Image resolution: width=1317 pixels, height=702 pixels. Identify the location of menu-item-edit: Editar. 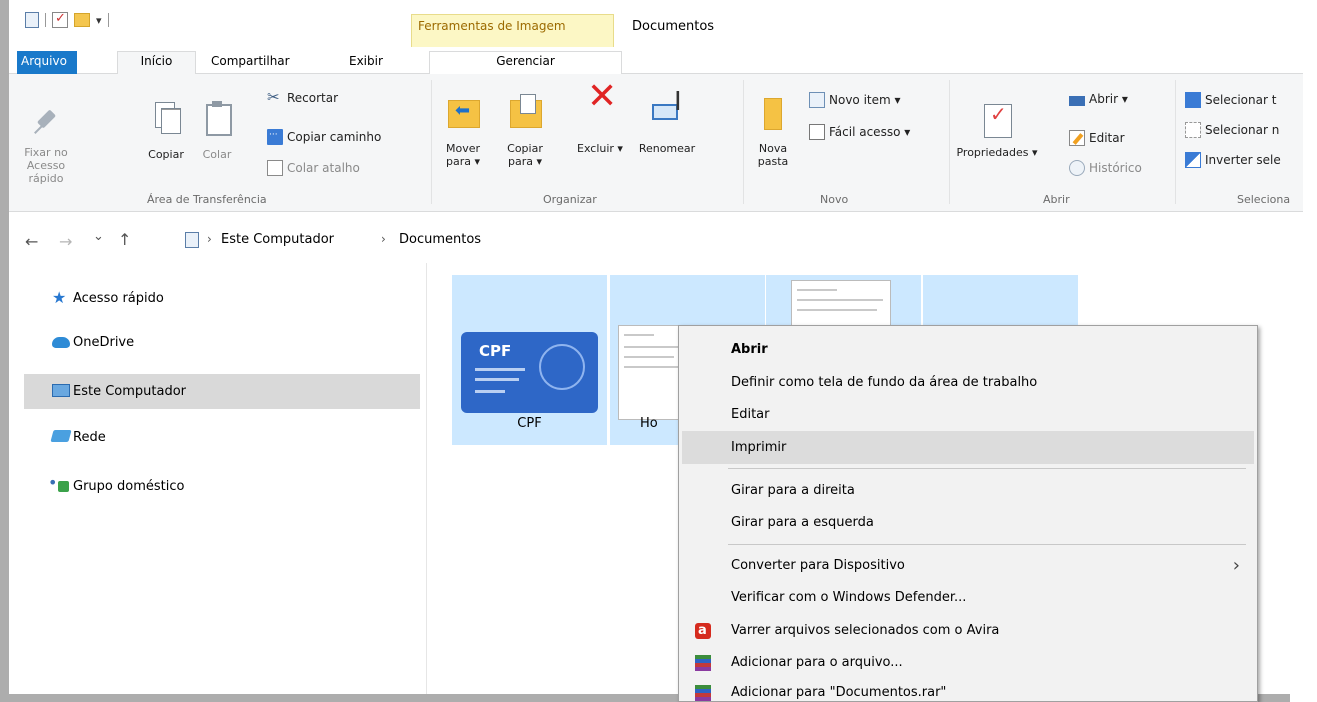
(968, 414).